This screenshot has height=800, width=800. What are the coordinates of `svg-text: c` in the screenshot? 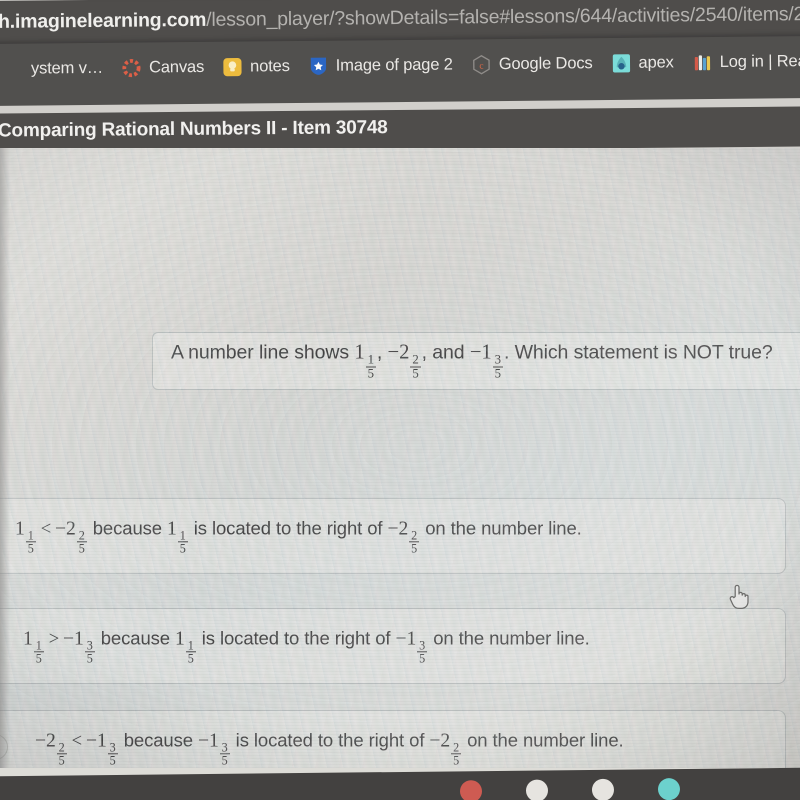 It's located at (481, 66).